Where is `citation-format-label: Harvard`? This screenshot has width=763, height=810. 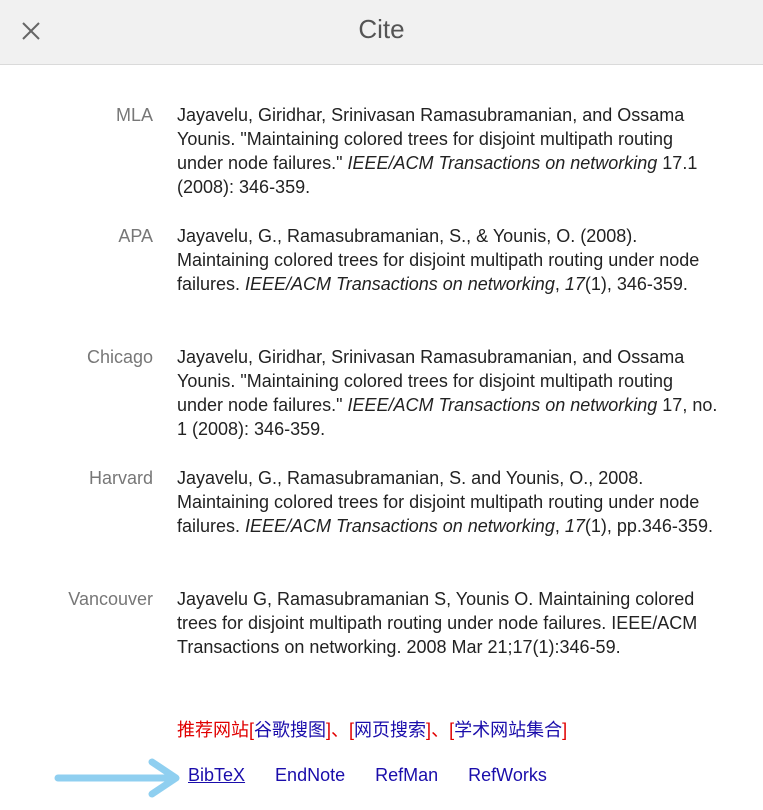 citation-format-label: Harvard is located at coordinates (120, 478).